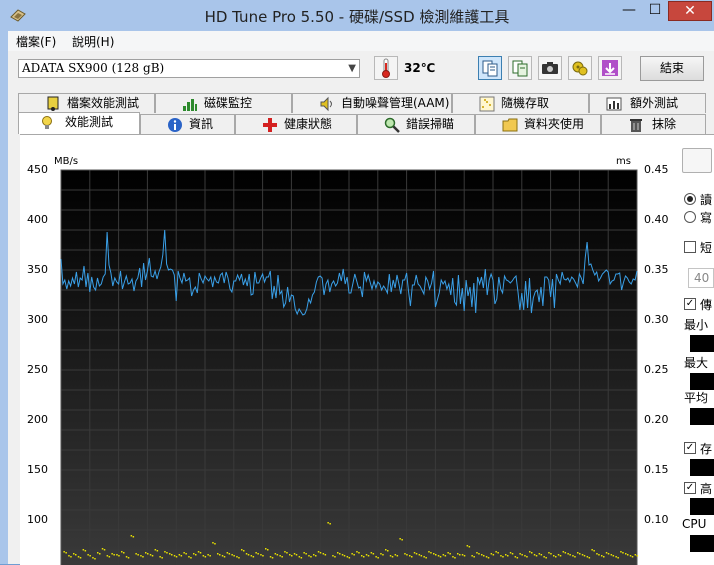 Image resolution: width=714 pixels, height=565 pixels. Describe the element at coordinates (690, 217) in the screenshot. I see `write-radio` at that location.